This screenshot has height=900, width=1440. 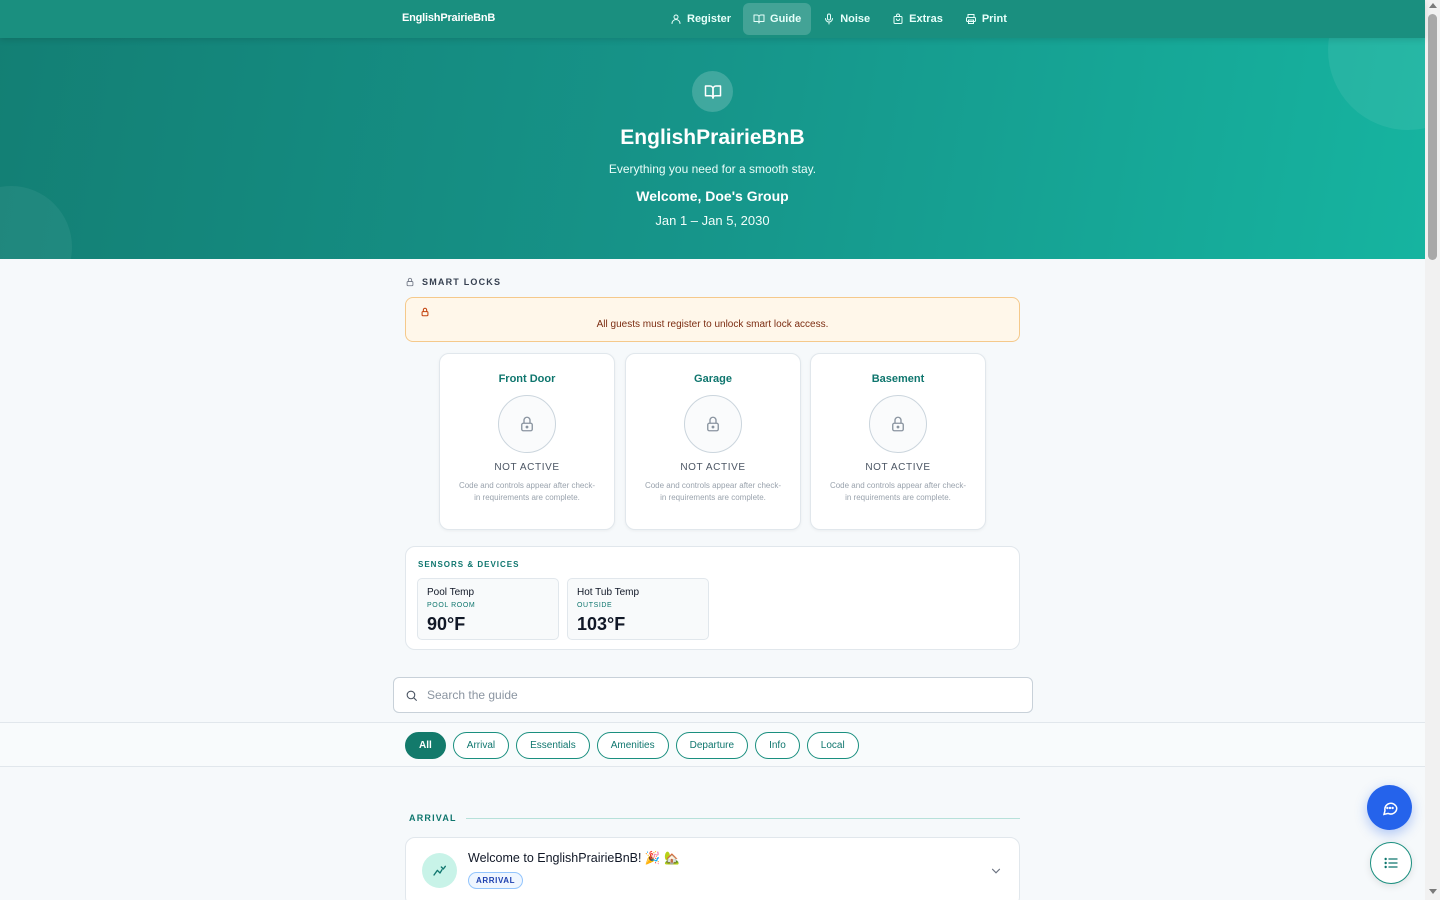 What do you see at coordinates (595, 605) in the screenshot?
I see `sensor-location: OUTSIDE` at bounding box center [595, 605].